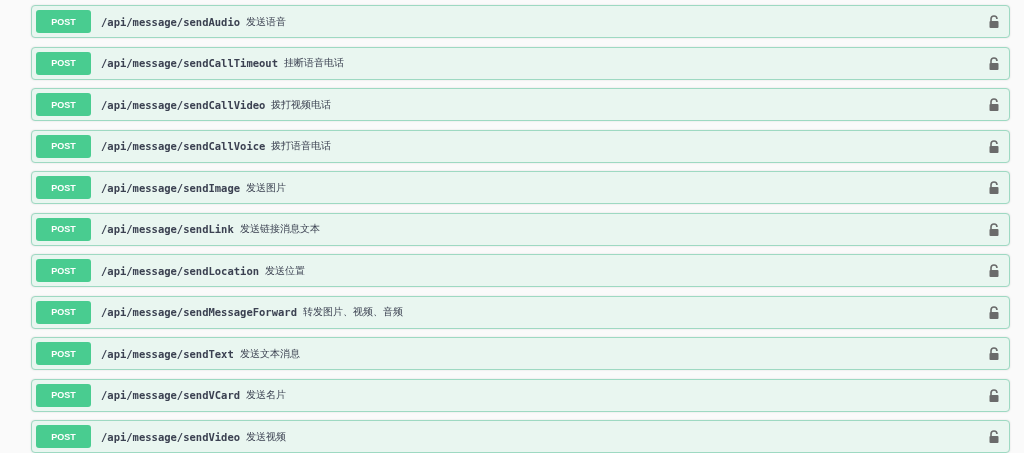 This screenshot has width=1024, height=453. I want to click on endpoint-summary: 拨打语音电话, so click(302, 146).